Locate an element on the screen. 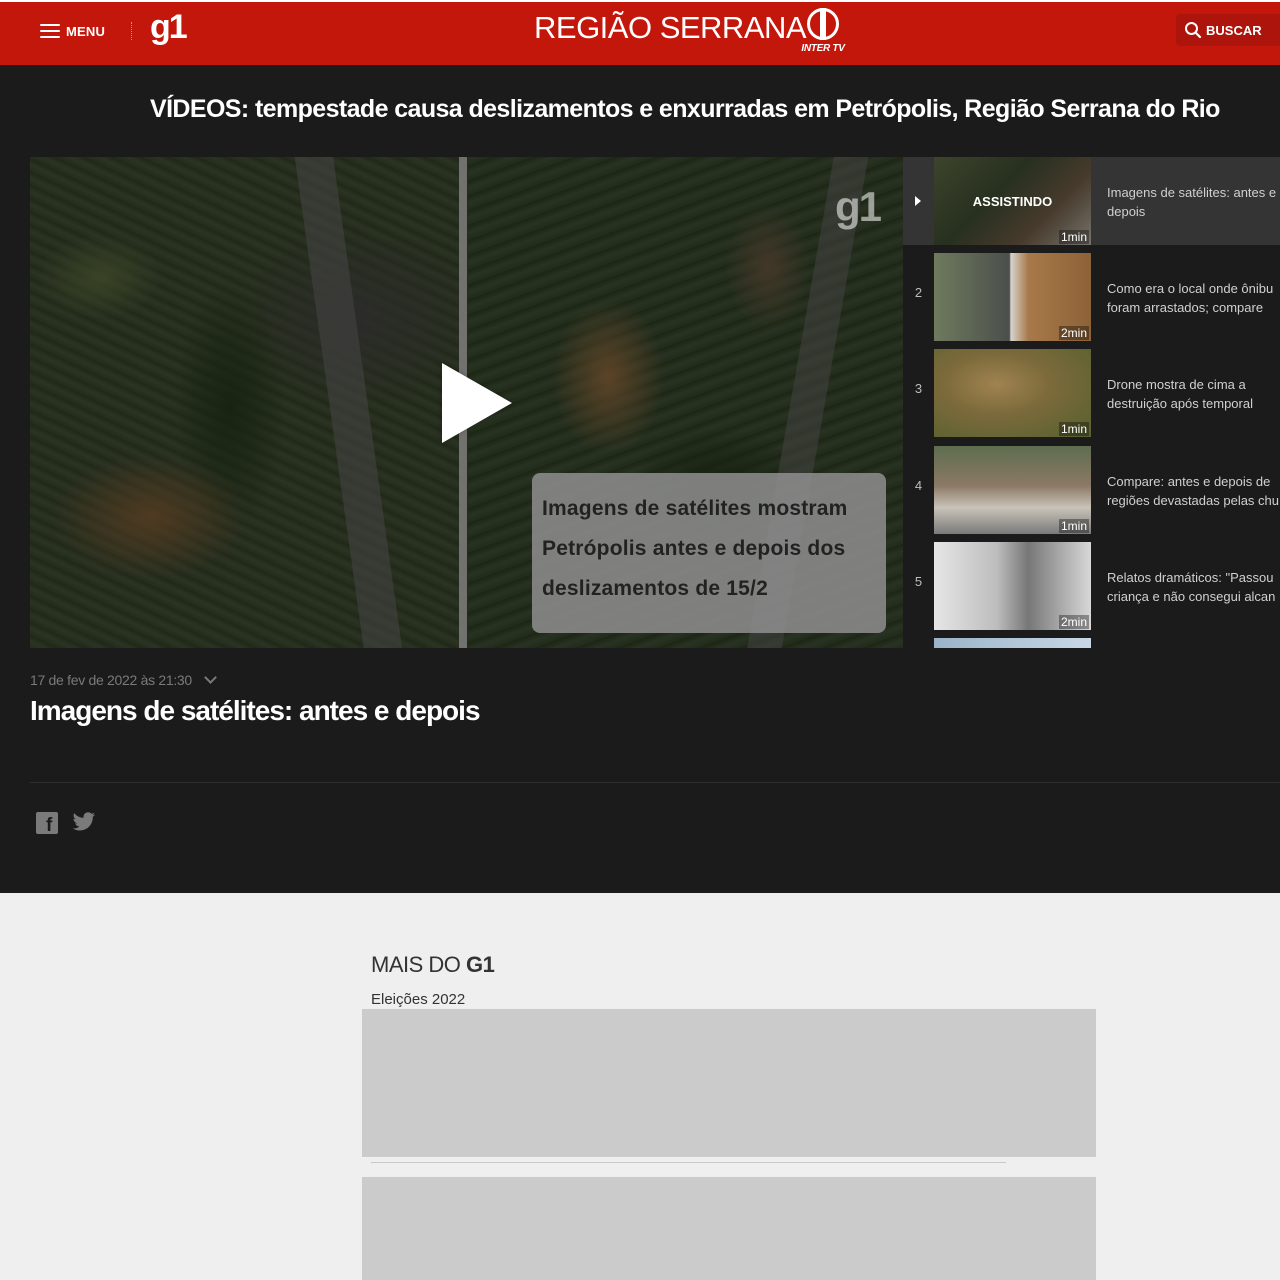  g1-logo: g1 is located at coordinates (169, 27).